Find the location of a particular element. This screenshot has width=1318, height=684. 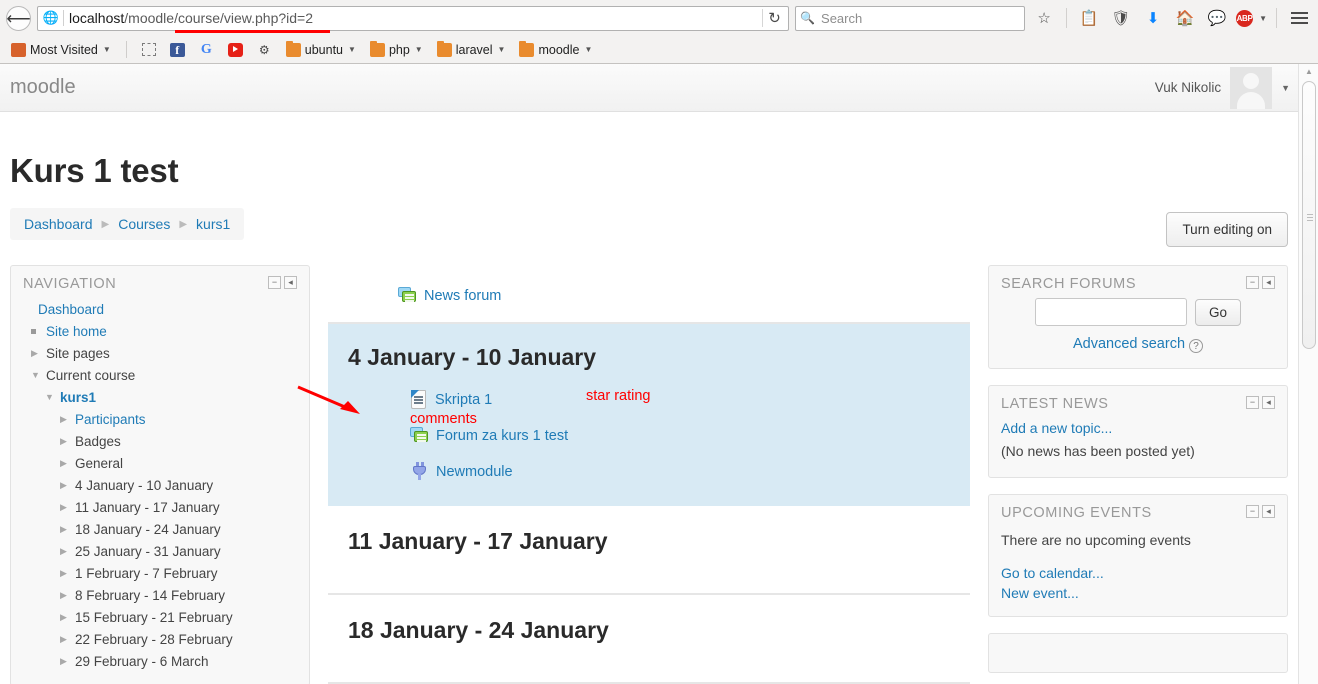

news-forum-link: News forum is located at coordinates (462, 296).